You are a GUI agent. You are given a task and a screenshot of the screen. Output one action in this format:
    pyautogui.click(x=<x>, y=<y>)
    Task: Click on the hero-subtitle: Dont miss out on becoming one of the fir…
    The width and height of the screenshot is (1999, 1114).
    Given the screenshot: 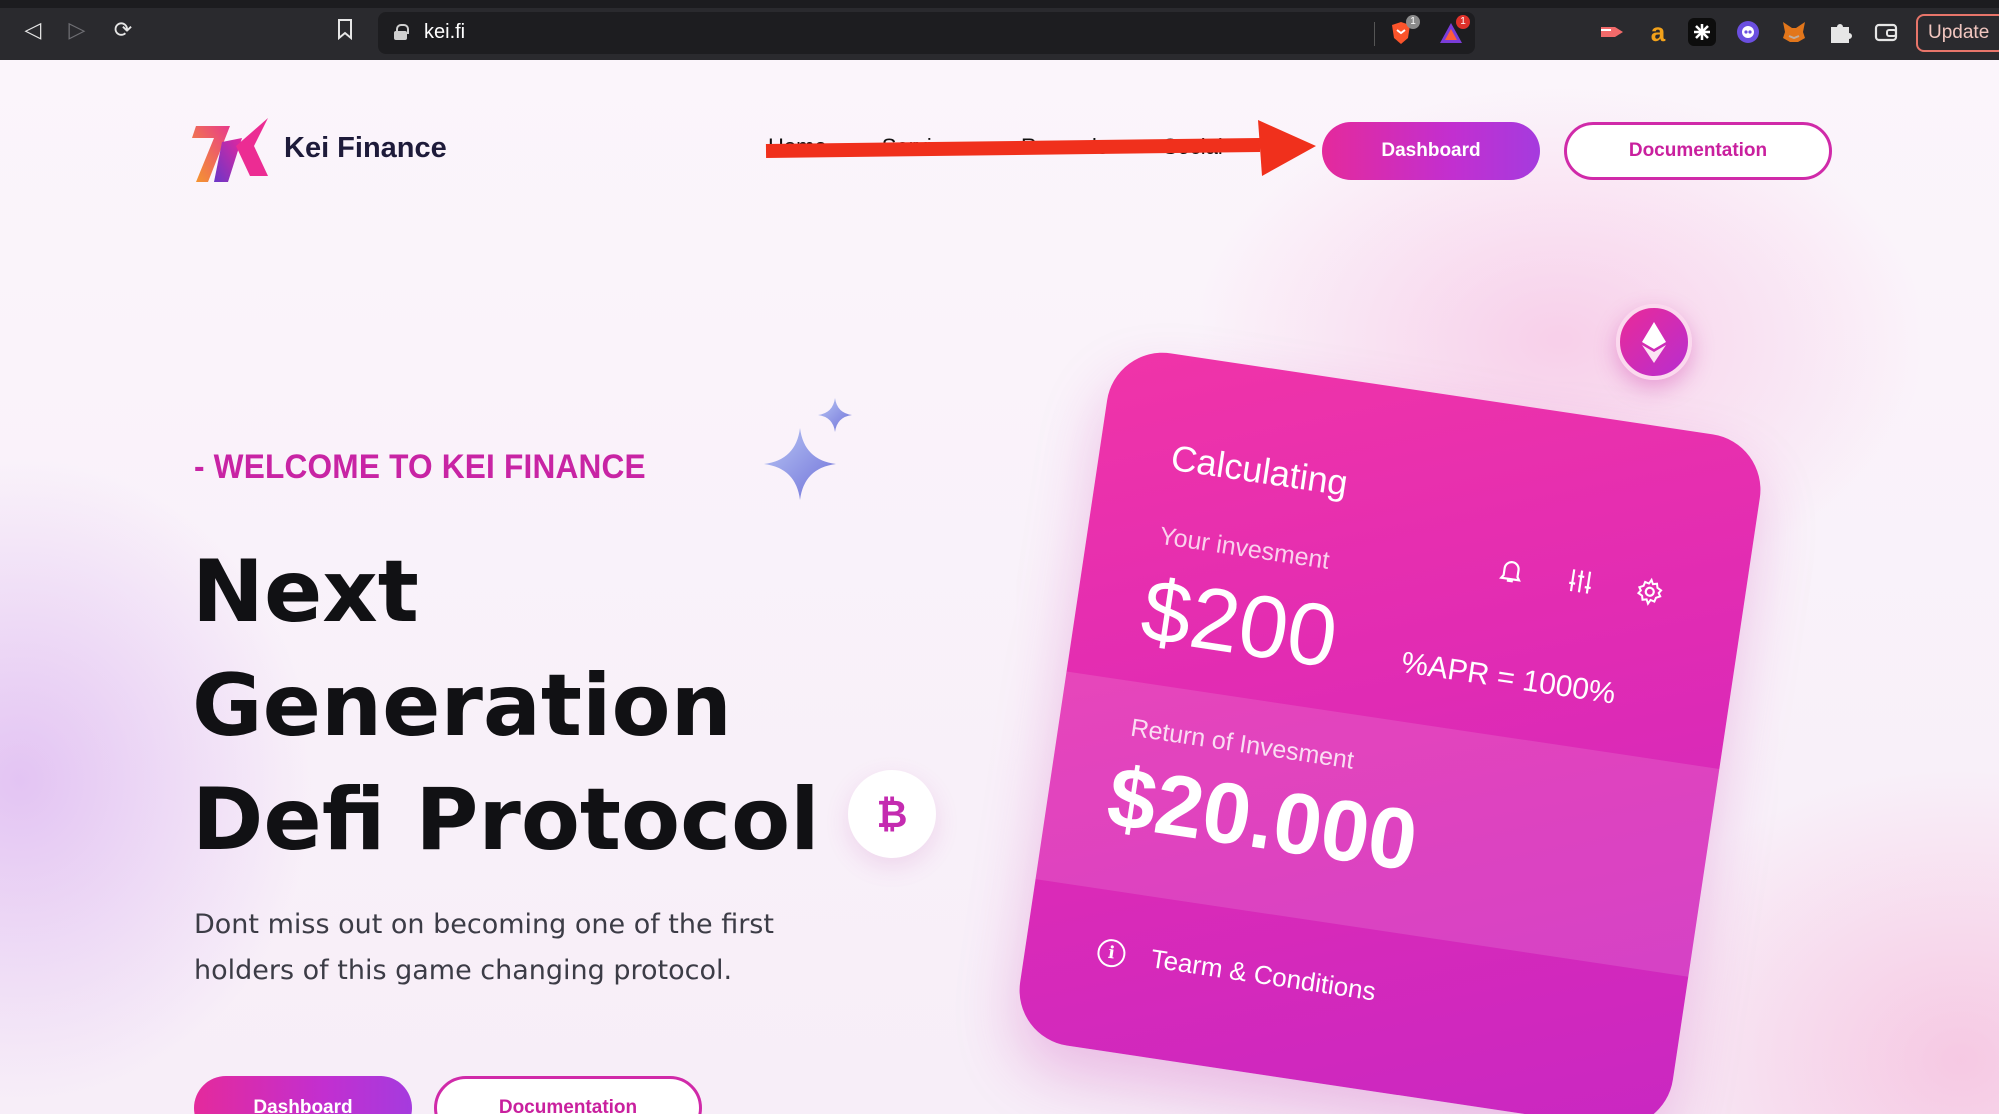 What is the action you would take?
    pyautogui.click(x=484, y=947)
    